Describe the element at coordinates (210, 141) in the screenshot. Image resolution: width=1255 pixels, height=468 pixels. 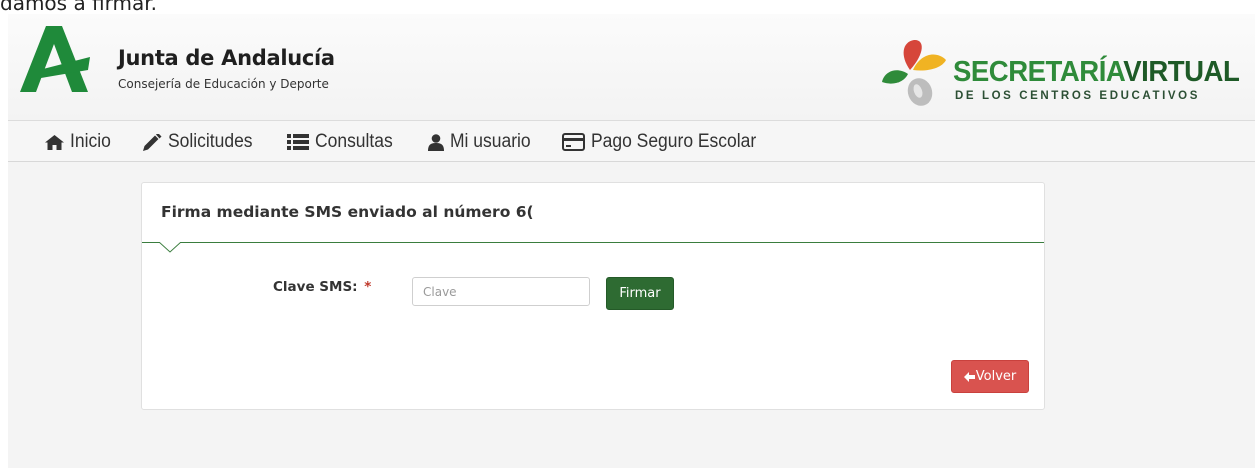
I see `nav-item-label: Solicitudes` at that location.